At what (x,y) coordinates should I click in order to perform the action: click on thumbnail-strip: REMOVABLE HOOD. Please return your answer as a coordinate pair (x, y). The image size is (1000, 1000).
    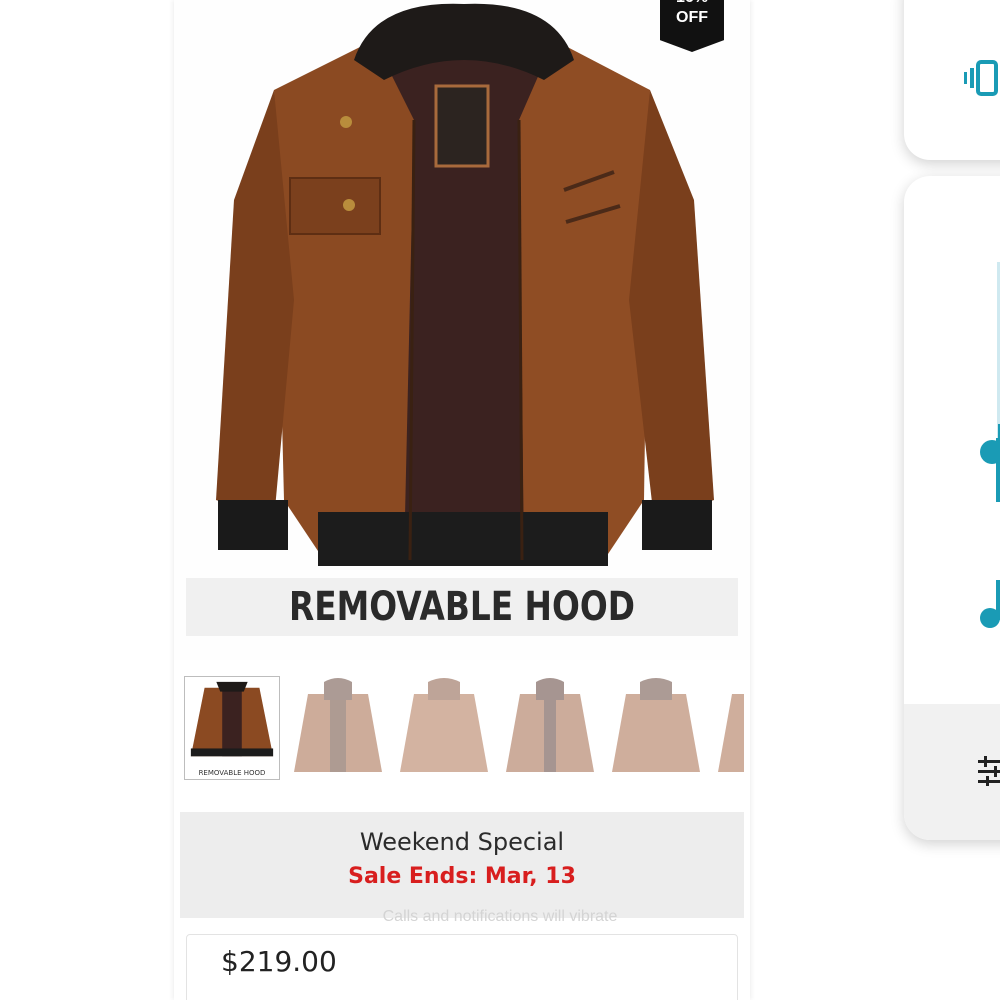
    Looking at the image, I should click on (464, 728).